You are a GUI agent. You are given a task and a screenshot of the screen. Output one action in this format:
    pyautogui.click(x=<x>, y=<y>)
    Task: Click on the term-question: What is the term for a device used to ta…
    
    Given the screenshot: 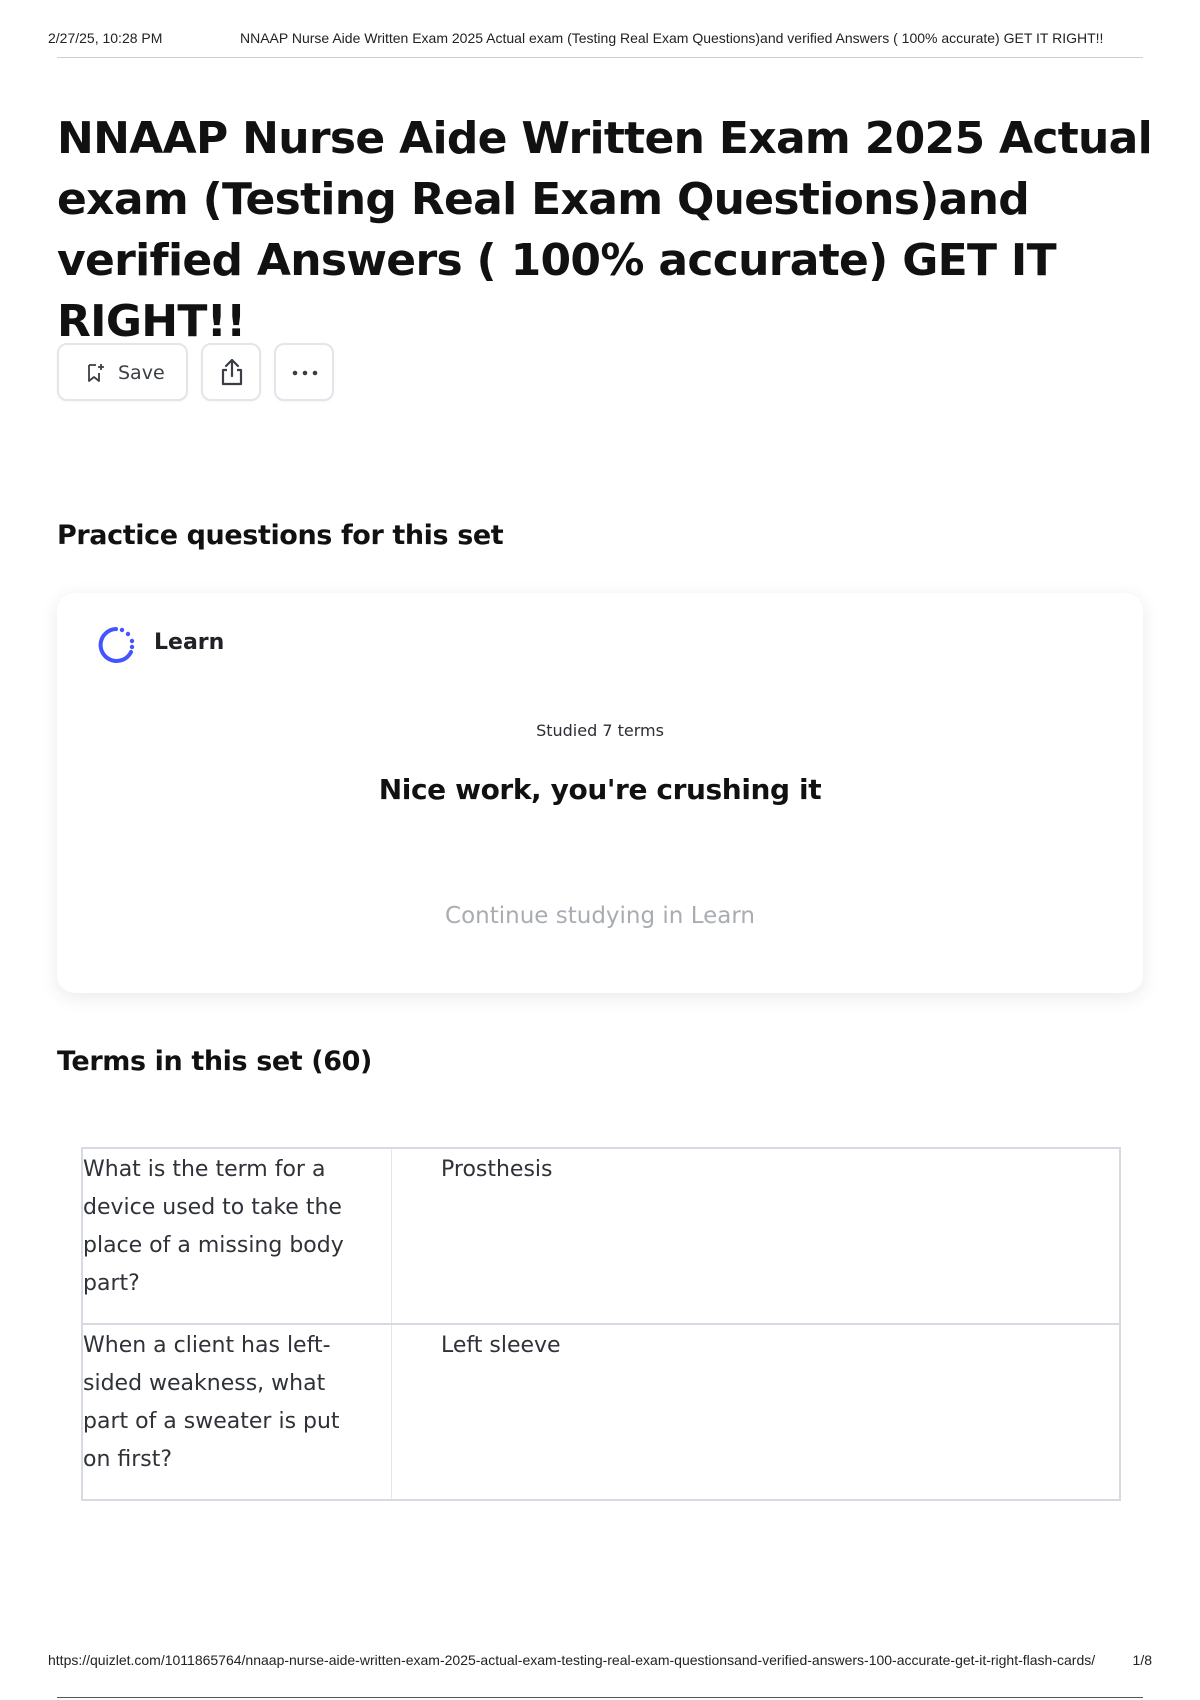 What is the action you would take?
    pyautogui.click(x=213, y=1226)
    